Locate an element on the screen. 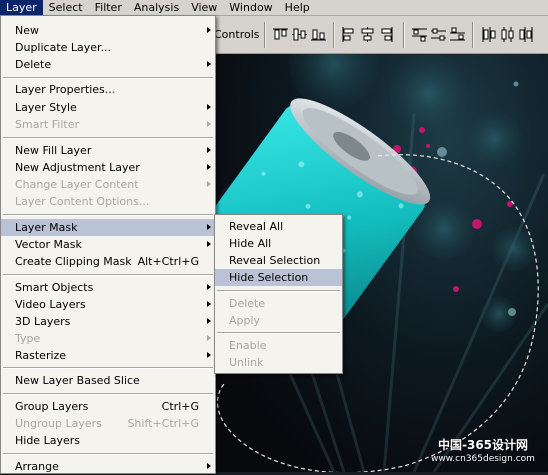  menu-item-vector-mask: Vector Mask is located at coordinates (108, 244).